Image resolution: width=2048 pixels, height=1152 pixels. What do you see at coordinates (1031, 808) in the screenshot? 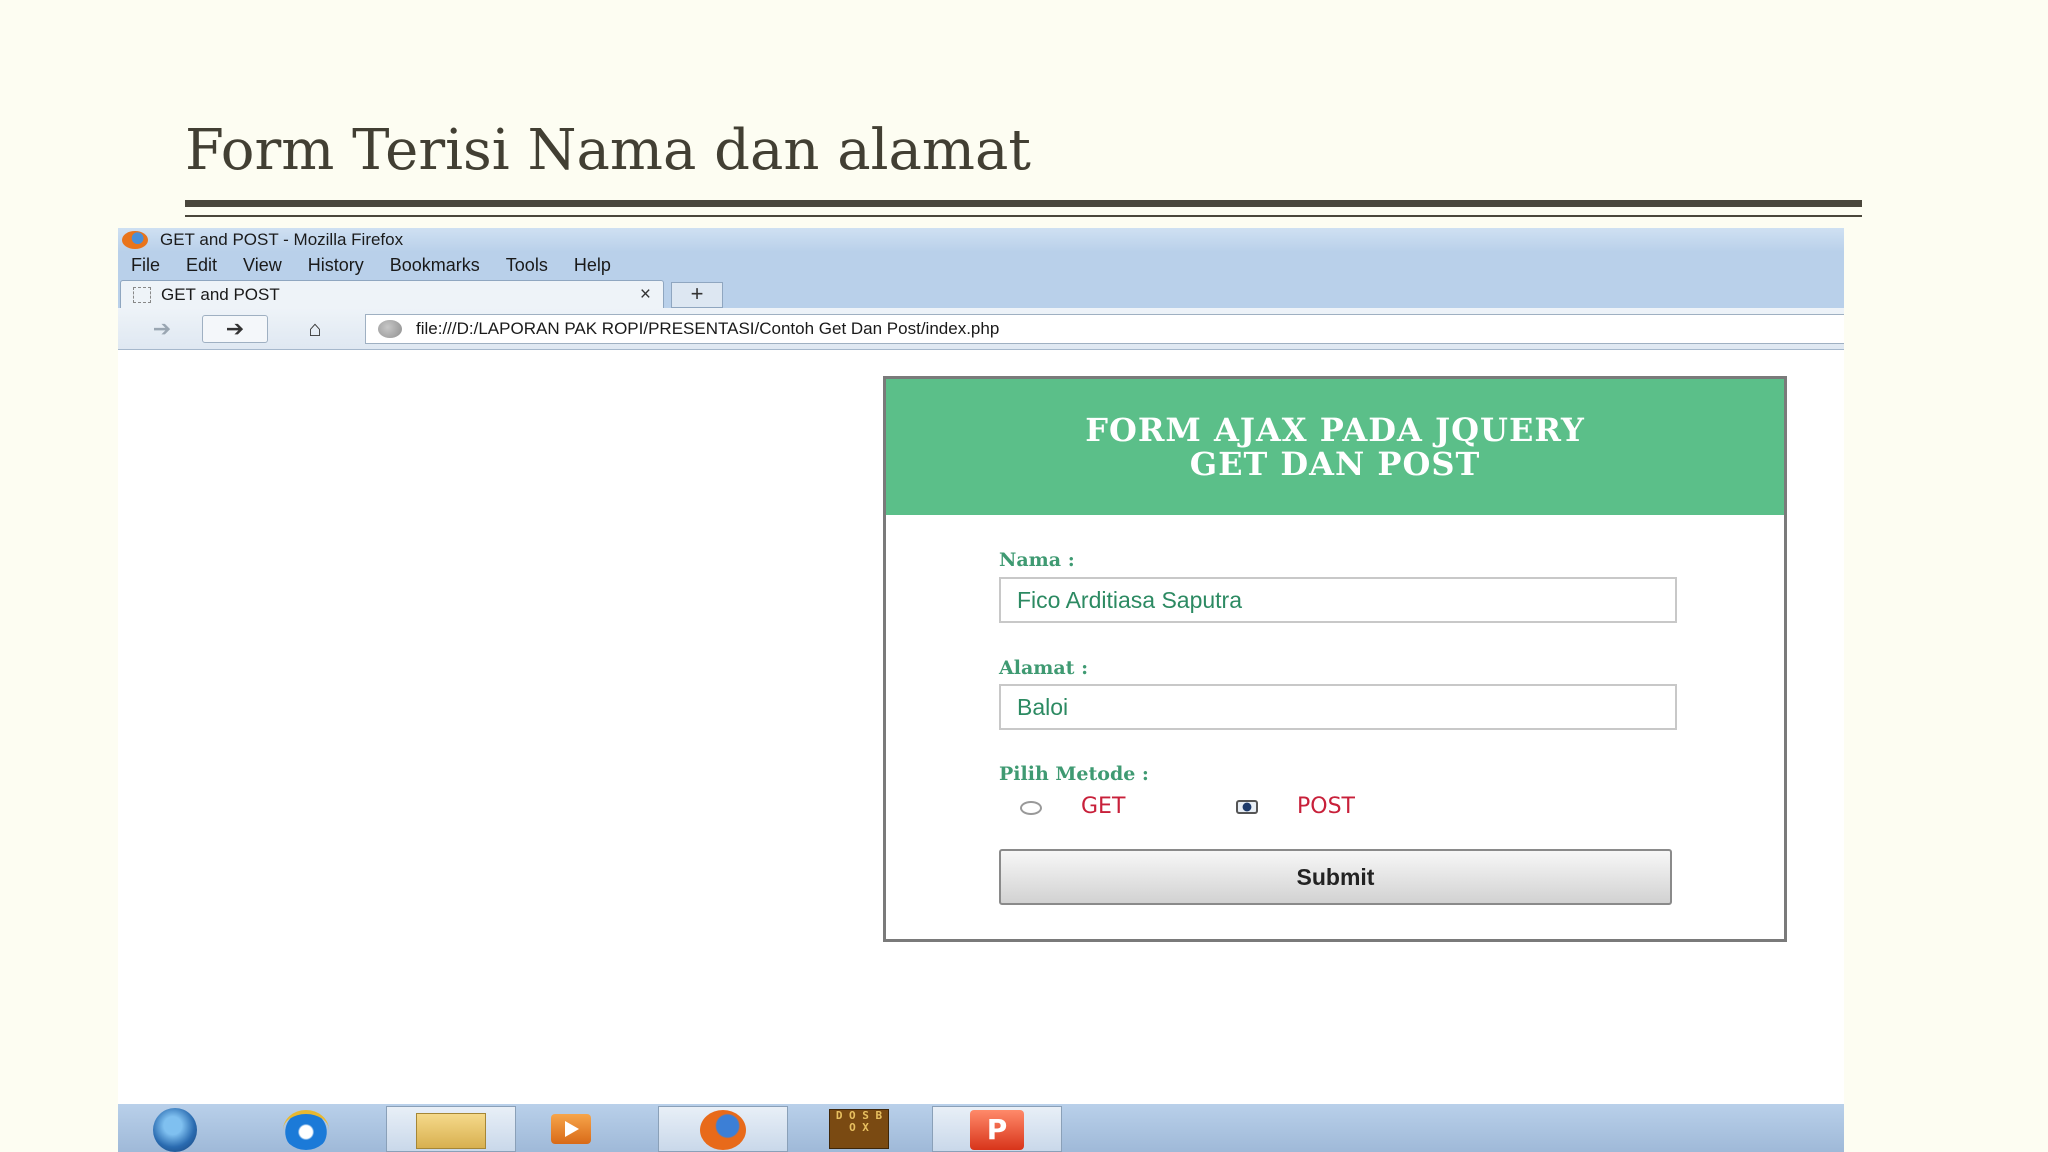
I see `radio-get` at bounding box center [1031, 808].